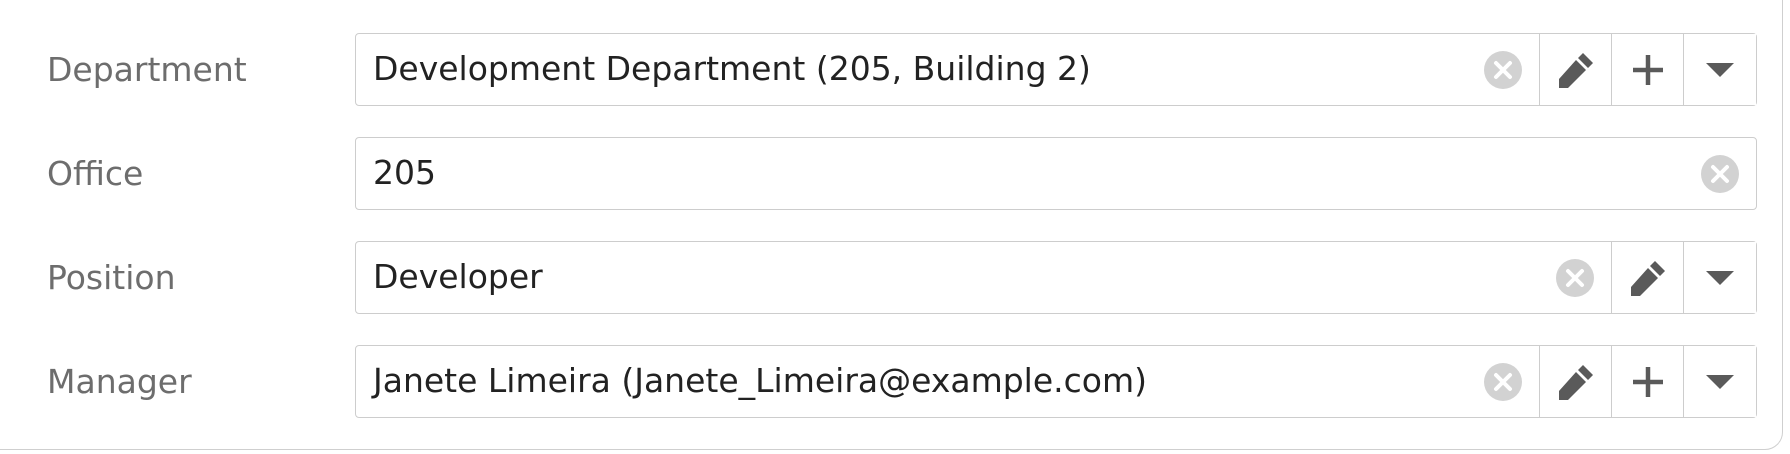 This screenshot has height=454, width=1790. What do you see at coordinates (1020, 173) in the screenshot?
I see `office-value: 205` at bounding box center [1020, 173].